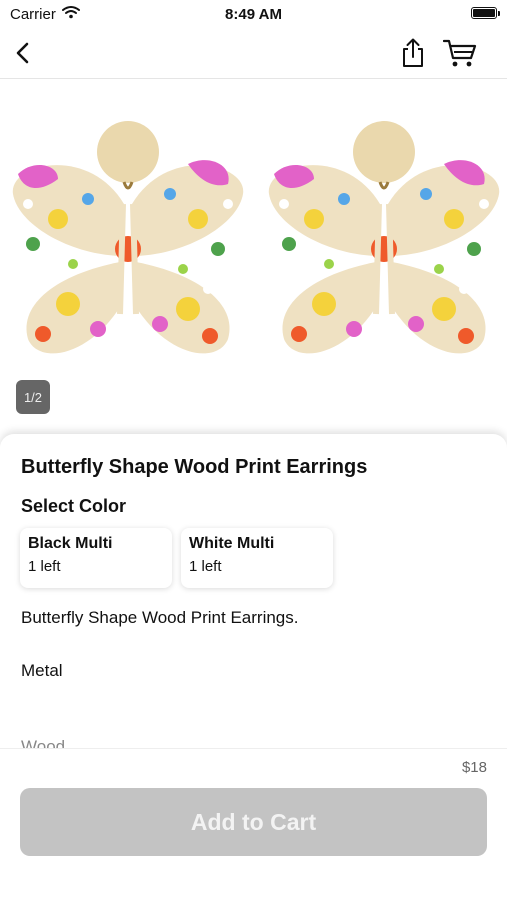 The width and height of the screenshot is (507, 901). I want to click on color-option-name: White Multi, so click(232, 543).